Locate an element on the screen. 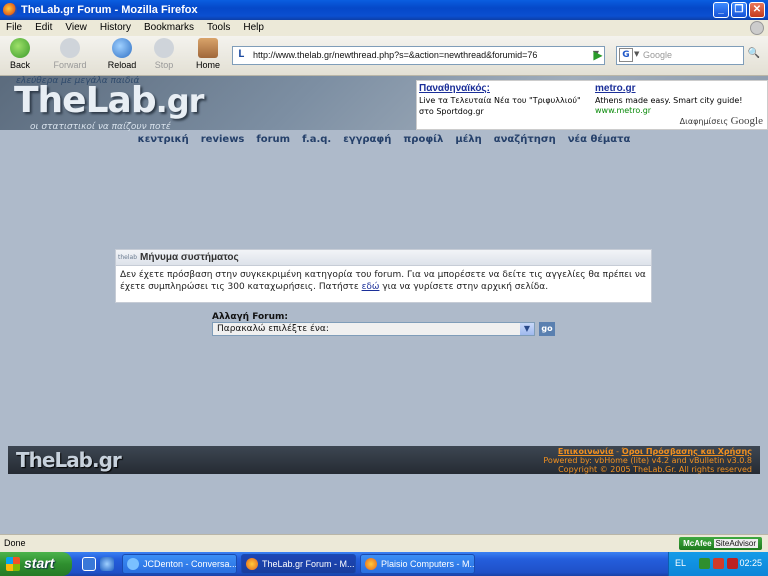 Image resolution: width=768 pixels, height=576 pixels. home-icon is located at coordinates (208, 48).